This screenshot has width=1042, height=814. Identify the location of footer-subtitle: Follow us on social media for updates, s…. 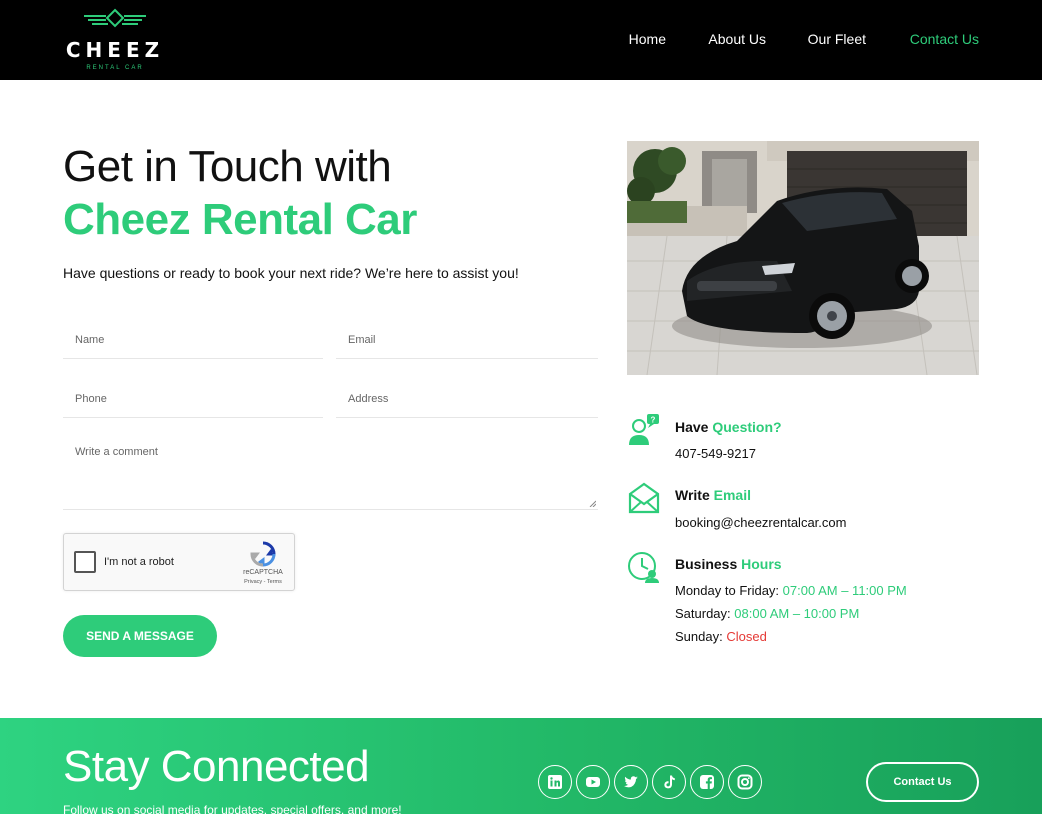
(232, 808).